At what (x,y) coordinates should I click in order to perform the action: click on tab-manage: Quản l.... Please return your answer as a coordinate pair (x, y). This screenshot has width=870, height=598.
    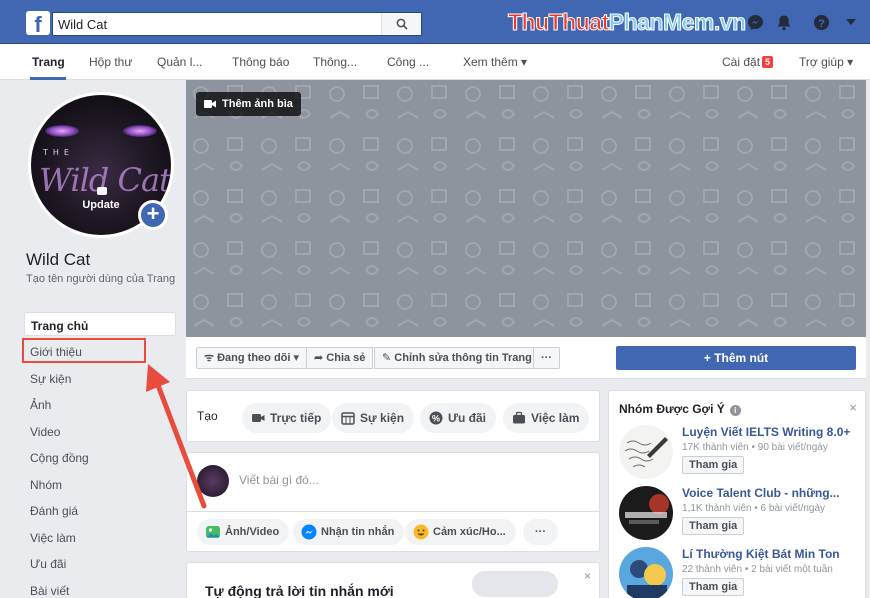
    Looking at the image, I should click on (179, 62).